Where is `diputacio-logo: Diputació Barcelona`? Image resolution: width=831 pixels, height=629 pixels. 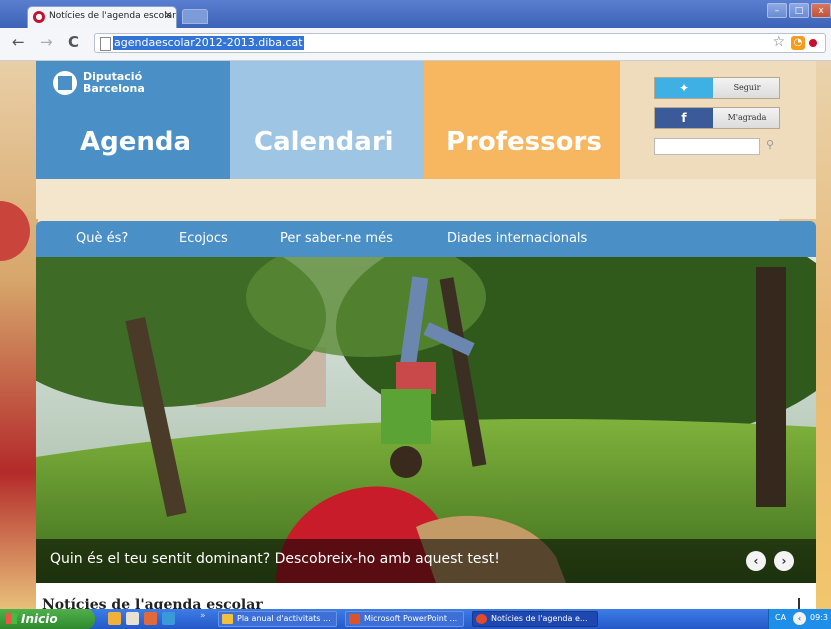
diputacio-logo: Diputació Barcelona is located at coordinates (99, 83).